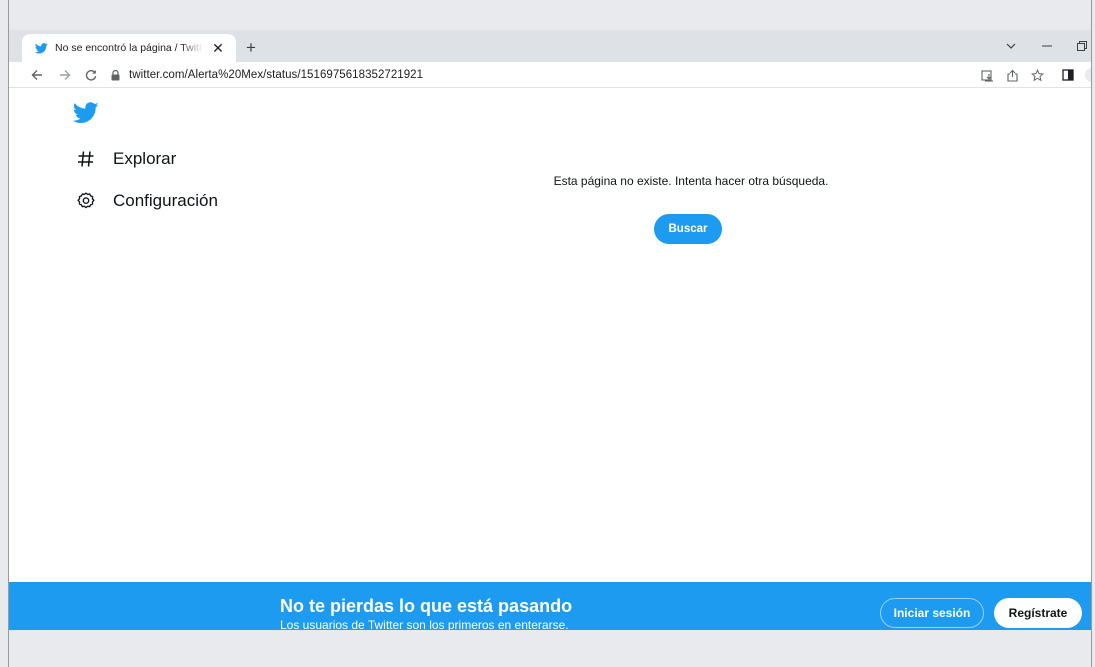 Image resolution: width=1095 pixels, height=667 pixels. I want to click on share-icon, so click(1012, 75).